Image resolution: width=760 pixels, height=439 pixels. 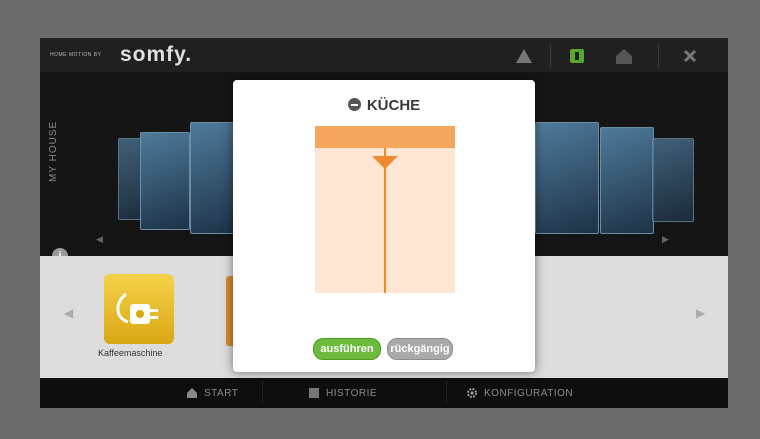 What do you see at coordinates (385, 220) in the screenshot?
I see `blind-track` at bounding box center [385, 220].